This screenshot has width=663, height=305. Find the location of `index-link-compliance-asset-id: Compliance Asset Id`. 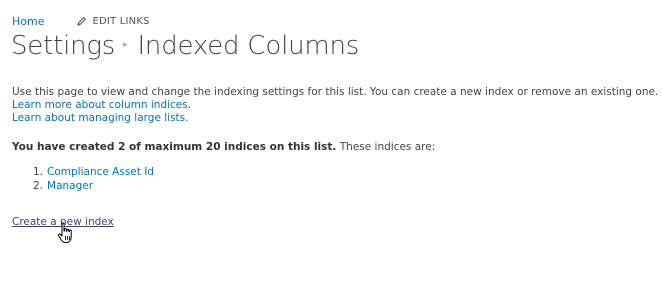

index-link-compliance-asset-id: Compliance Asset Id is located at coordinates (100, 172).